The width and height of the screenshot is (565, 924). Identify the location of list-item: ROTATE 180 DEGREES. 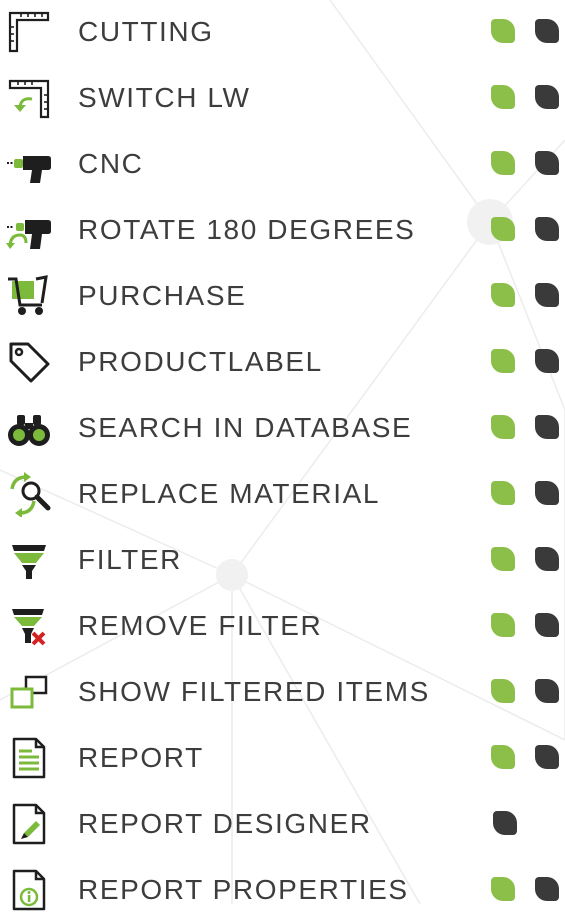
(282, 231).